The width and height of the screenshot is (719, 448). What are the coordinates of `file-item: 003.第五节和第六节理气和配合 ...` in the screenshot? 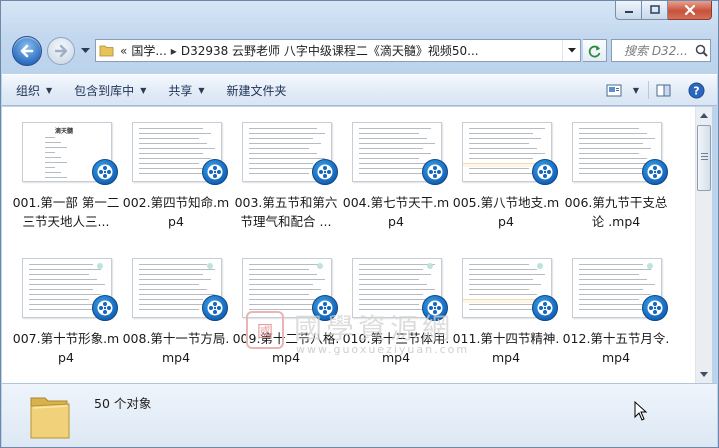 It's located at (286, 181).